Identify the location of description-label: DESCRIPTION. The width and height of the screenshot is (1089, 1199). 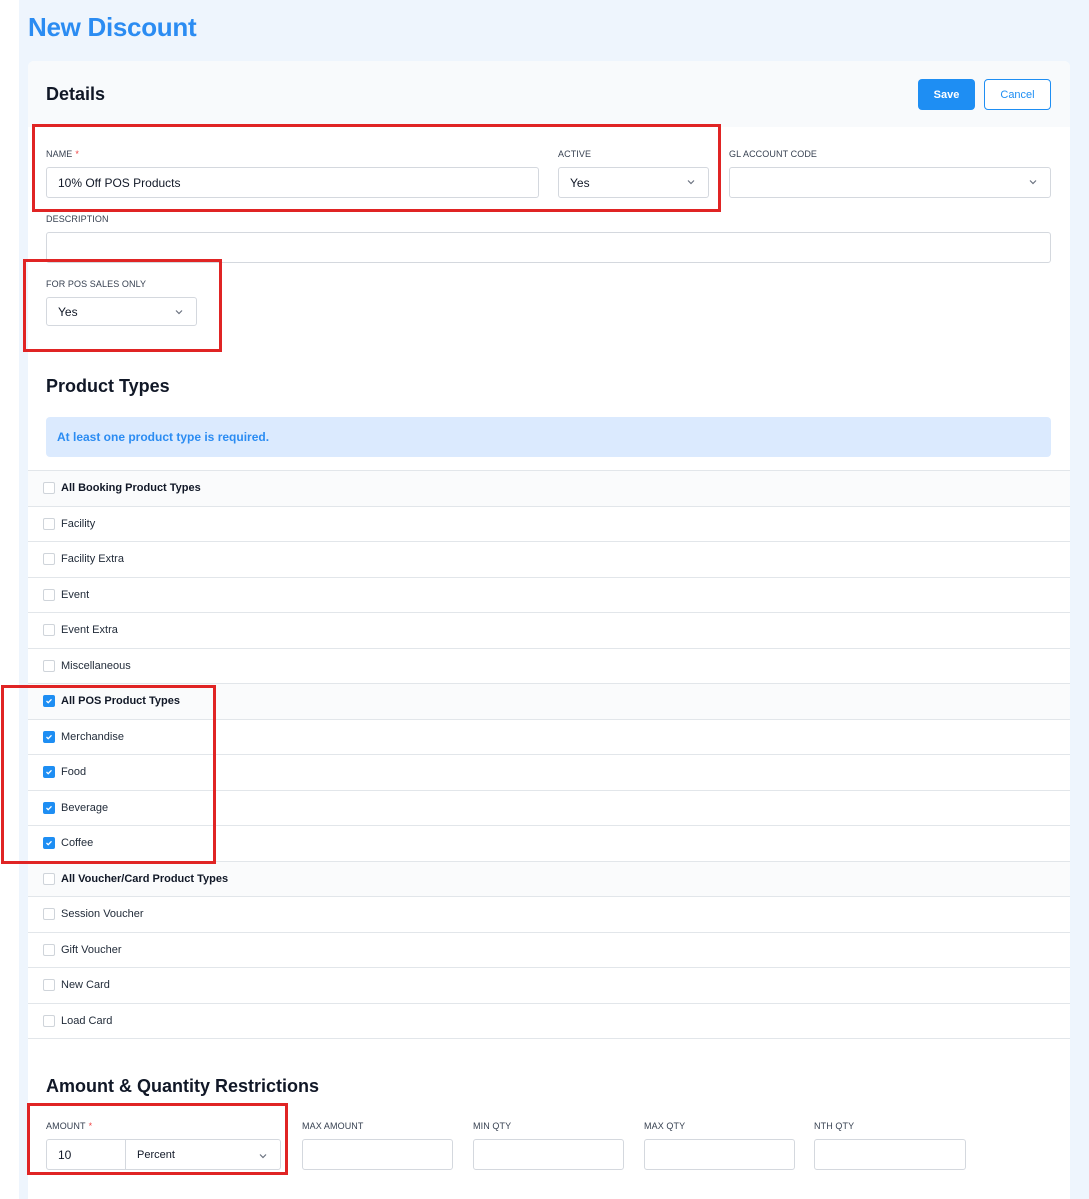
(77, 219).